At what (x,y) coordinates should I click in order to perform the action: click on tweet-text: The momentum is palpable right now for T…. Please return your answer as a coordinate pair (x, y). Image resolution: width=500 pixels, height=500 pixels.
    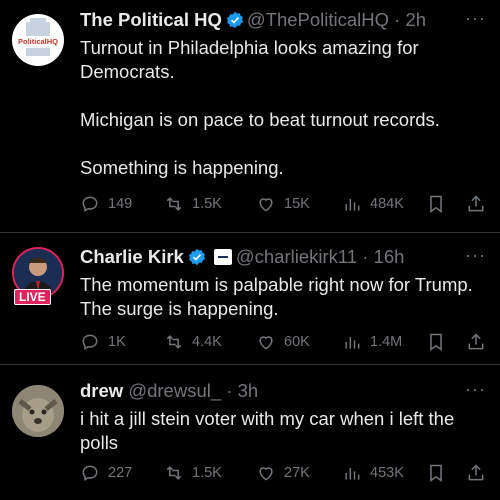
    Looking at the image, I should click on (276, 296).